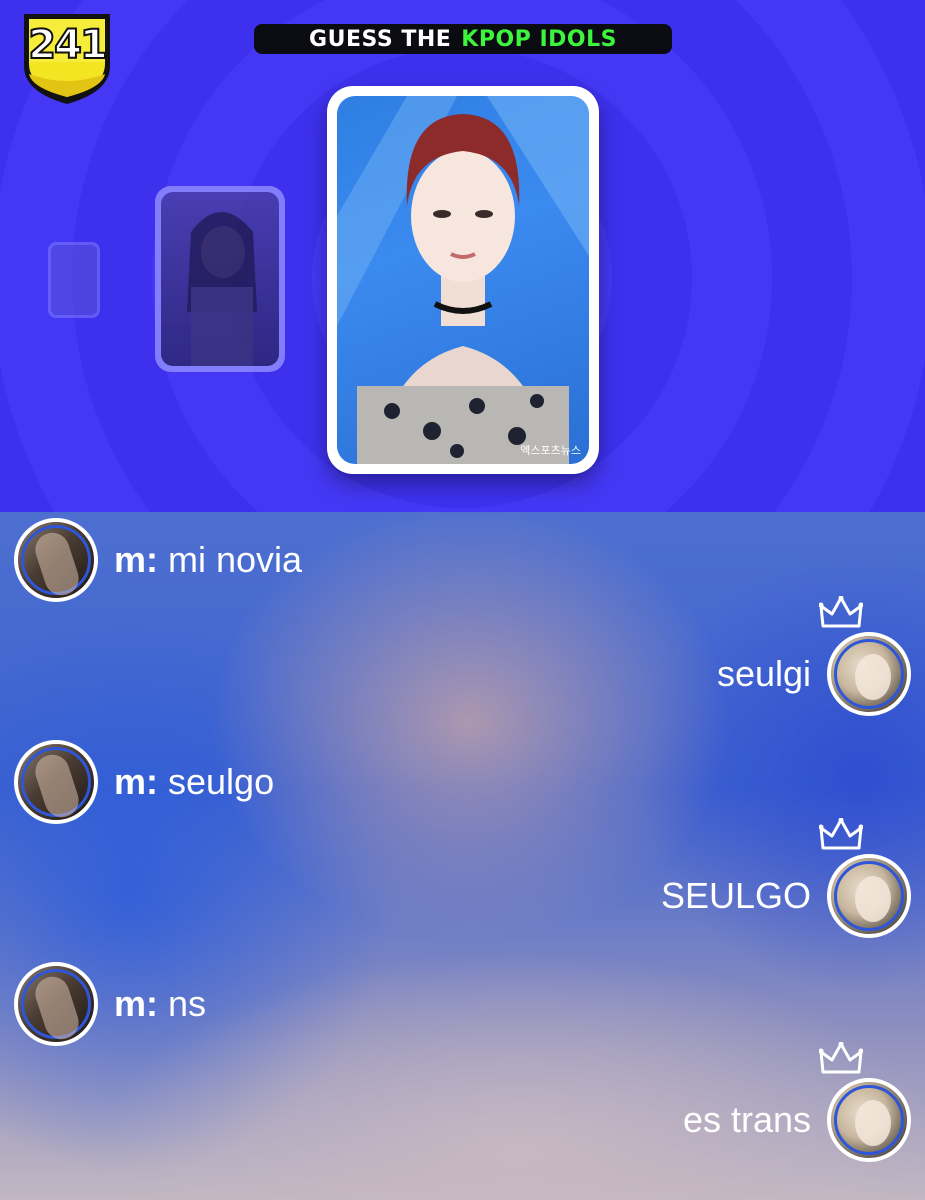 The width and height of the screenshot is (925, 1200). I want to click on message-text: m: seulgo, so click(194, 782).